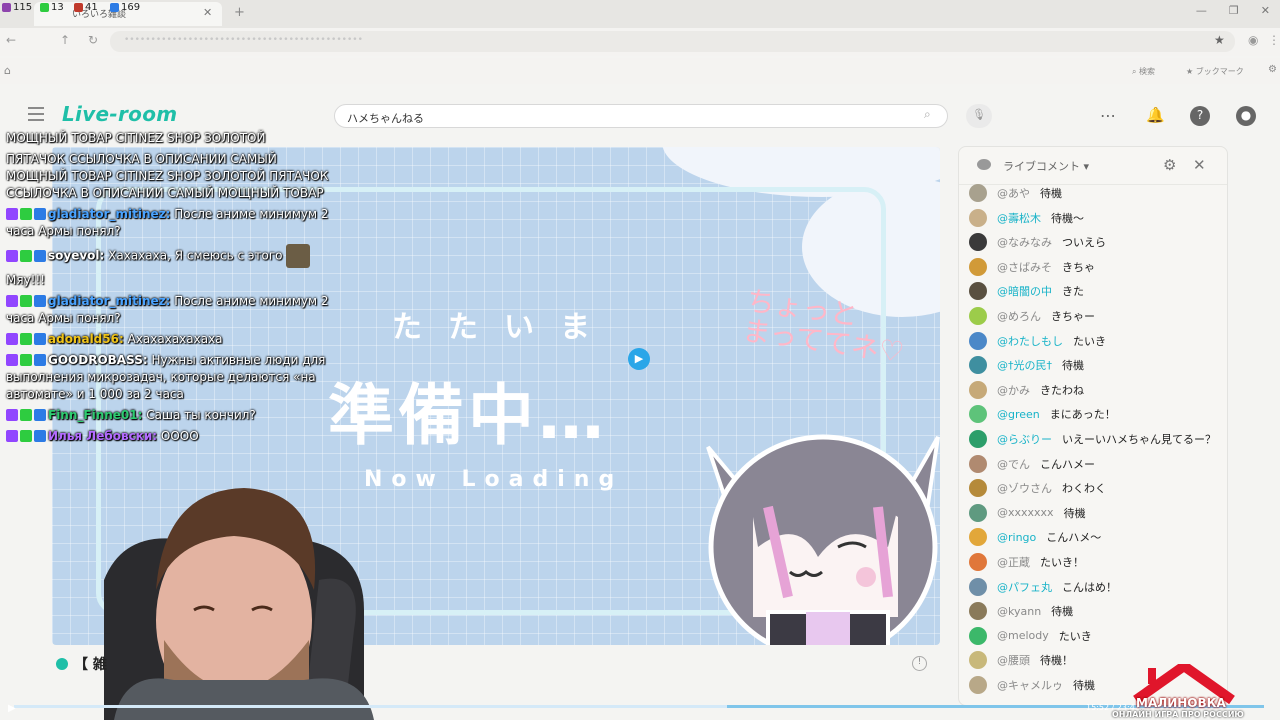 The width and height of the screenshot is (1280, 720). Describe the element at coordinates (1025, 512) in the screenshot. I see `chat-username: @xxxxxxx` at that location.